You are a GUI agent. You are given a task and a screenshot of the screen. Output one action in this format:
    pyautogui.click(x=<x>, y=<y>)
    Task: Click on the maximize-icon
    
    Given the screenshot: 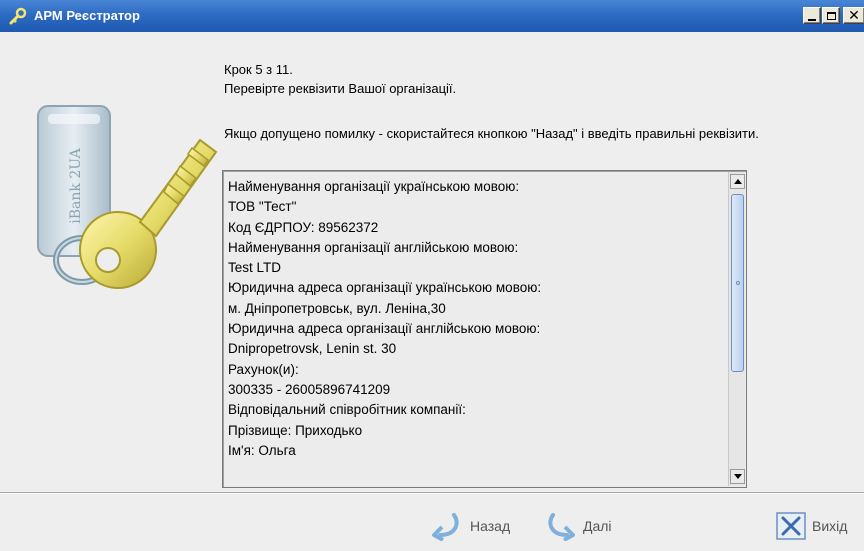 What is the action you would take?
    pyautogui.click(x=831, y=15)
    